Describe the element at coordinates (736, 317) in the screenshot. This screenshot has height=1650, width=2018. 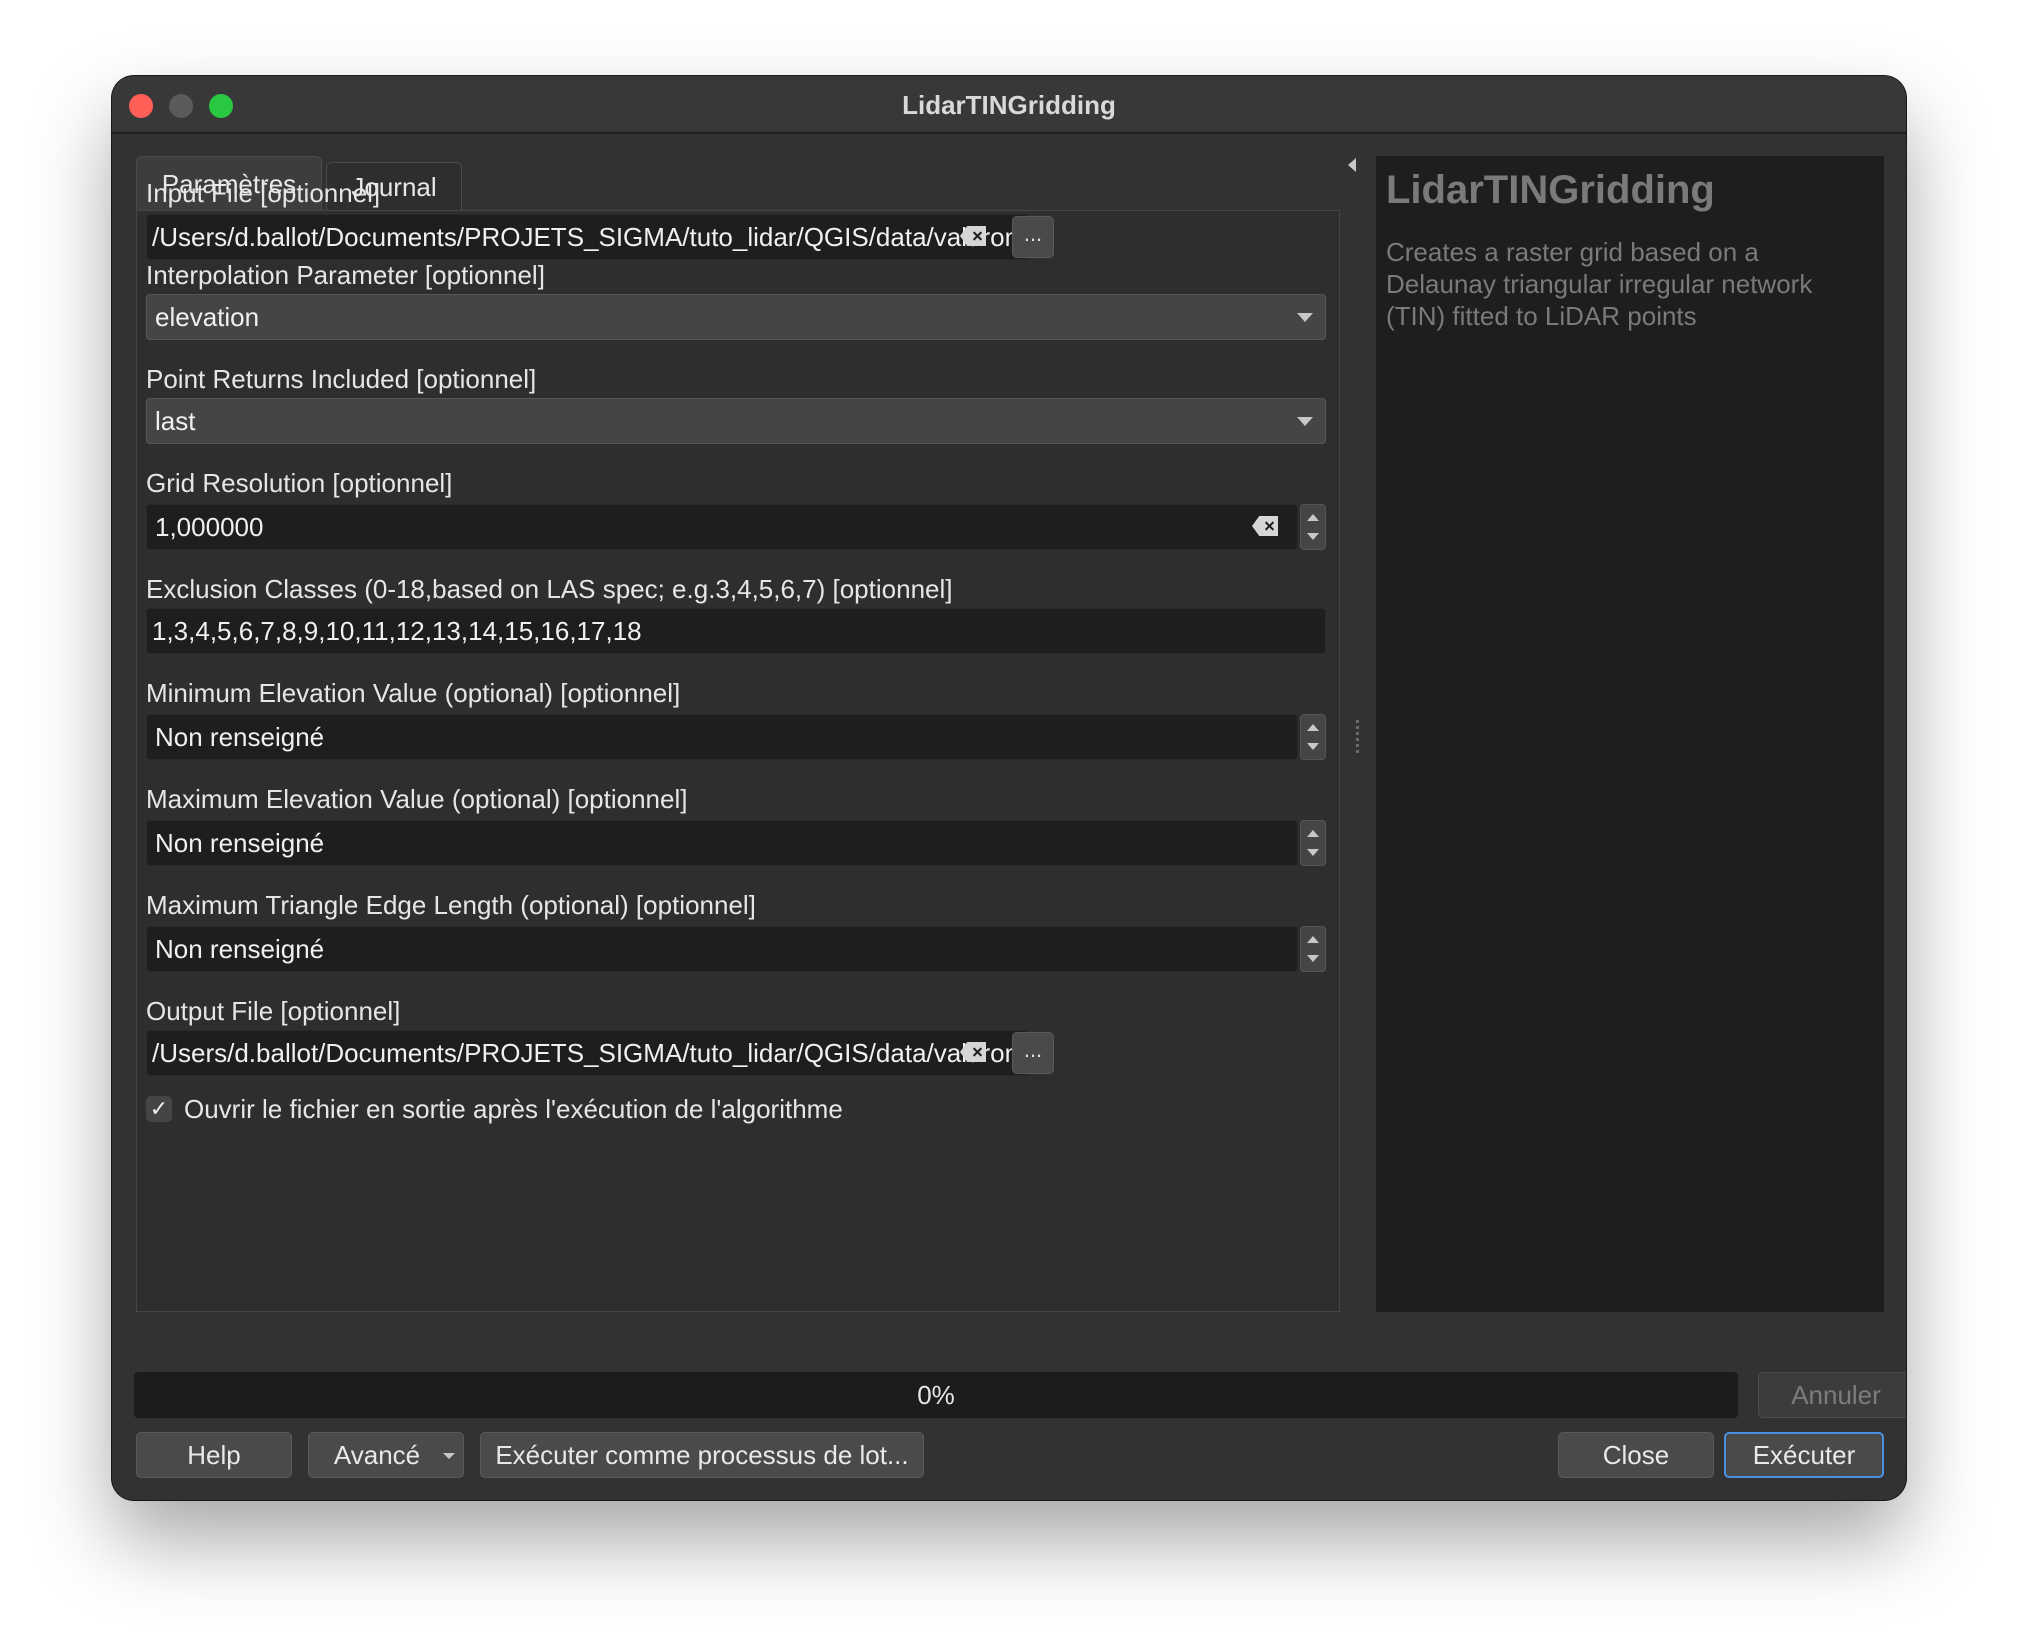
I see `interpolation-select: elevation` at that location.